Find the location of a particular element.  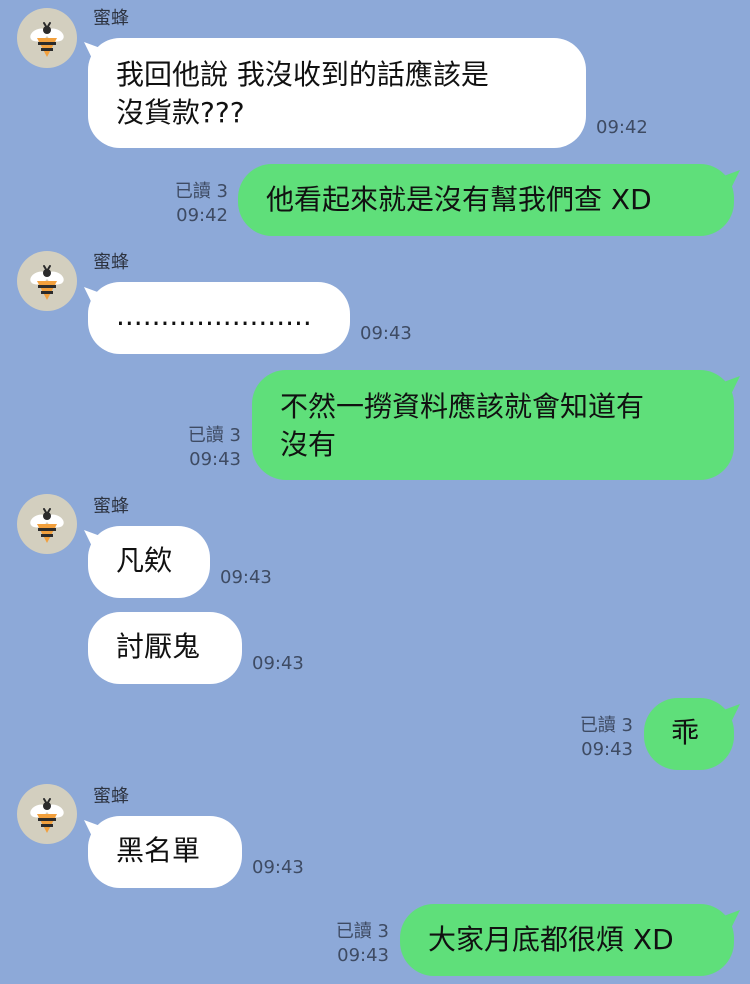

message-bubble-incoming: 黑名單 is located at coordinates (165, 852).